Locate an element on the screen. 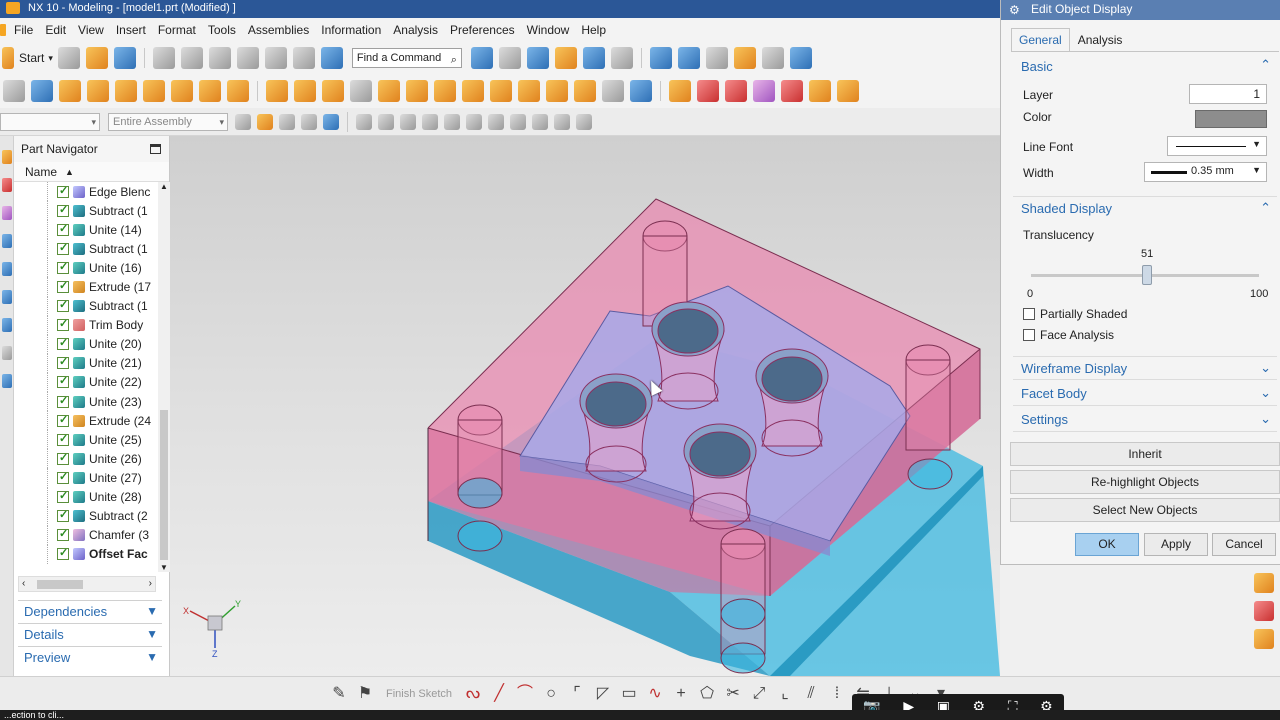 This screenshot has height=720, width=1280. open-folder-icon is located at coordinates (96, 58).